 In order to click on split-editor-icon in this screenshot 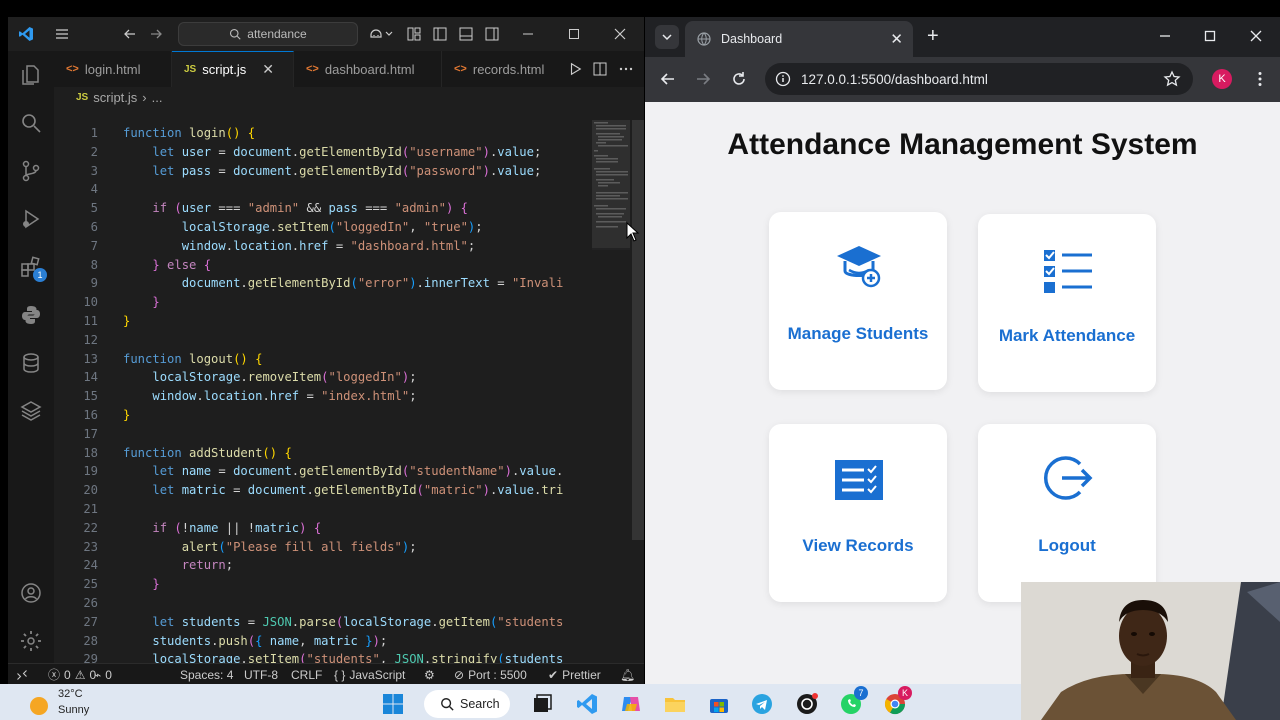, I will do `click(600, 69)`.